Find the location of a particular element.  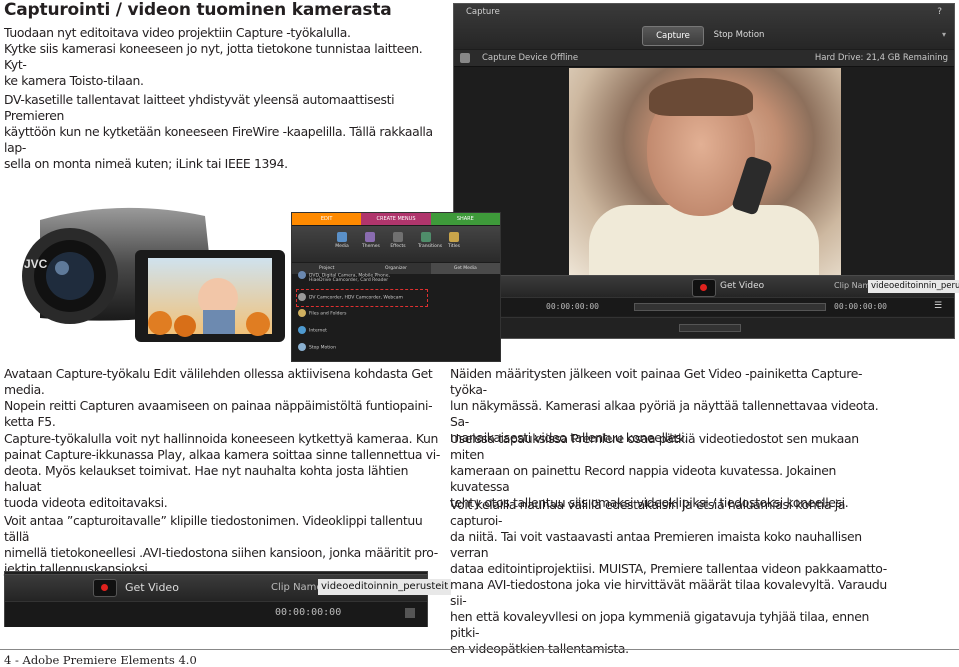

titles-button: Titles is located at coordinates (454, 240).